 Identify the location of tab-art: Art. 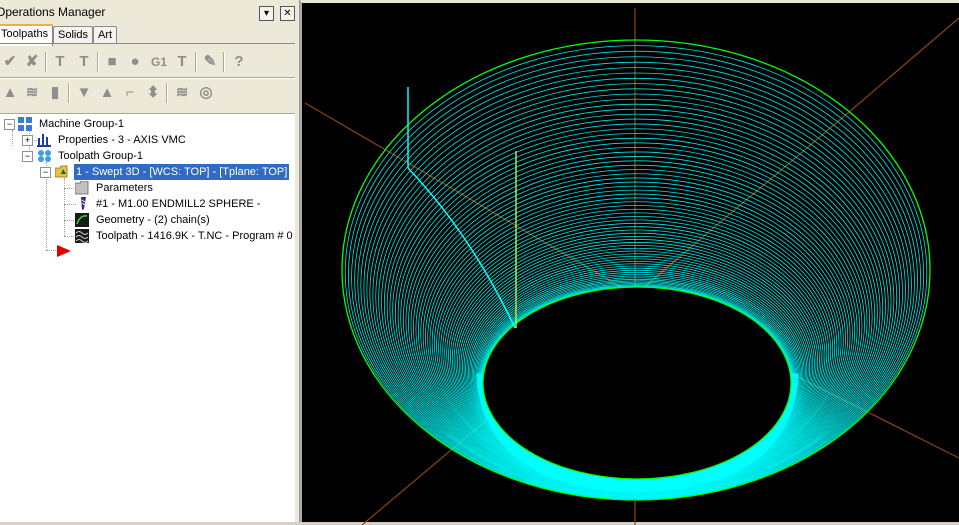
(105, 35).